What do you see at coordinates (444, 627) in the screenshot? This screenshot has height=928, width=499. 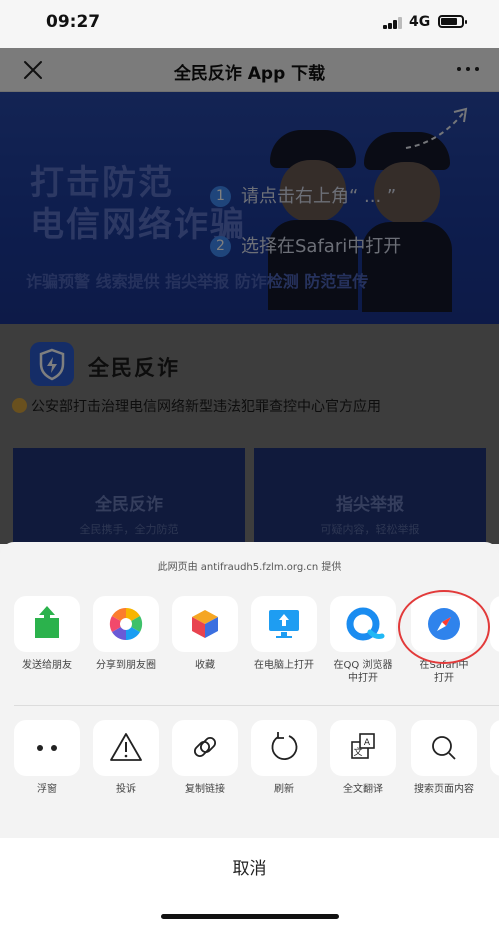 I see `safari-highlight-circle` at bounding box center [444, 627].